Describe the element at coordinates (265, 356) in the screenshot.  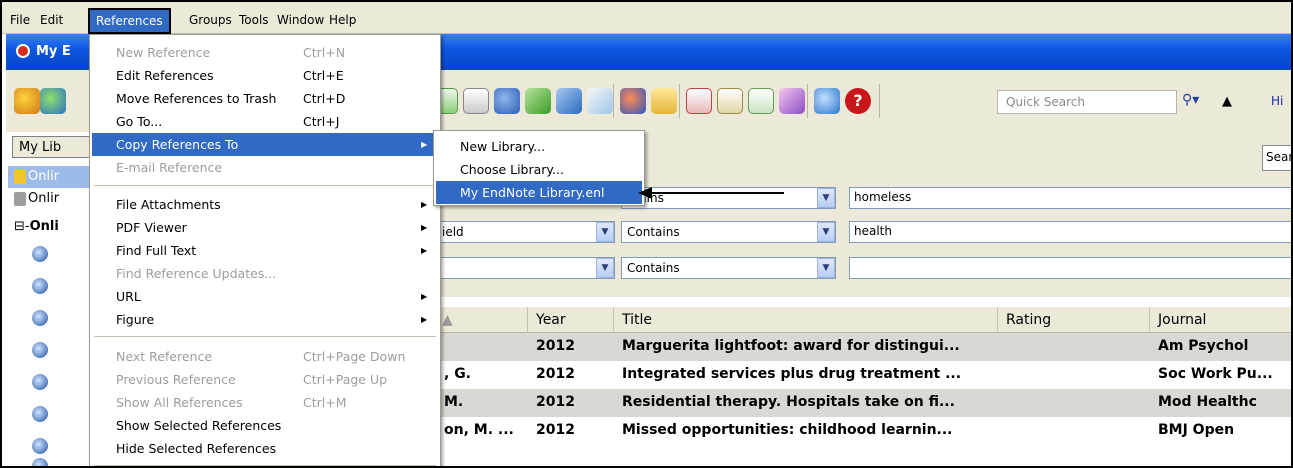
I see `menu-item-next-reference: Next Reference Ctrl+Page Down` at that location.